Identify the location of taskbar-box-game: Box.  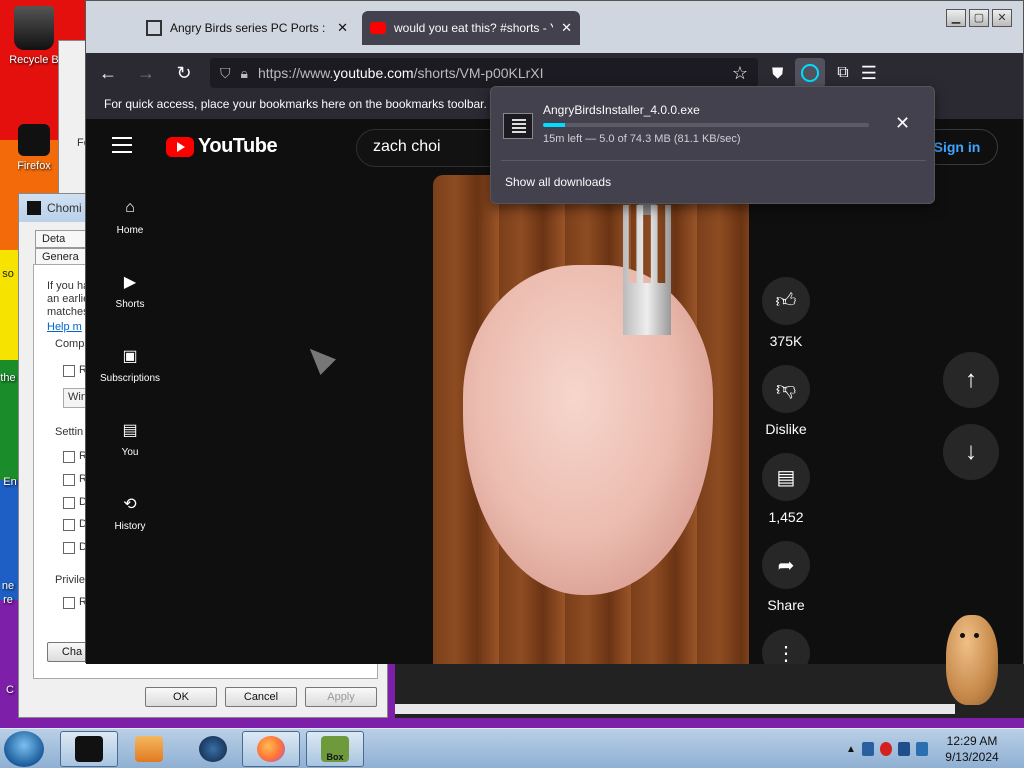
(335, 749).